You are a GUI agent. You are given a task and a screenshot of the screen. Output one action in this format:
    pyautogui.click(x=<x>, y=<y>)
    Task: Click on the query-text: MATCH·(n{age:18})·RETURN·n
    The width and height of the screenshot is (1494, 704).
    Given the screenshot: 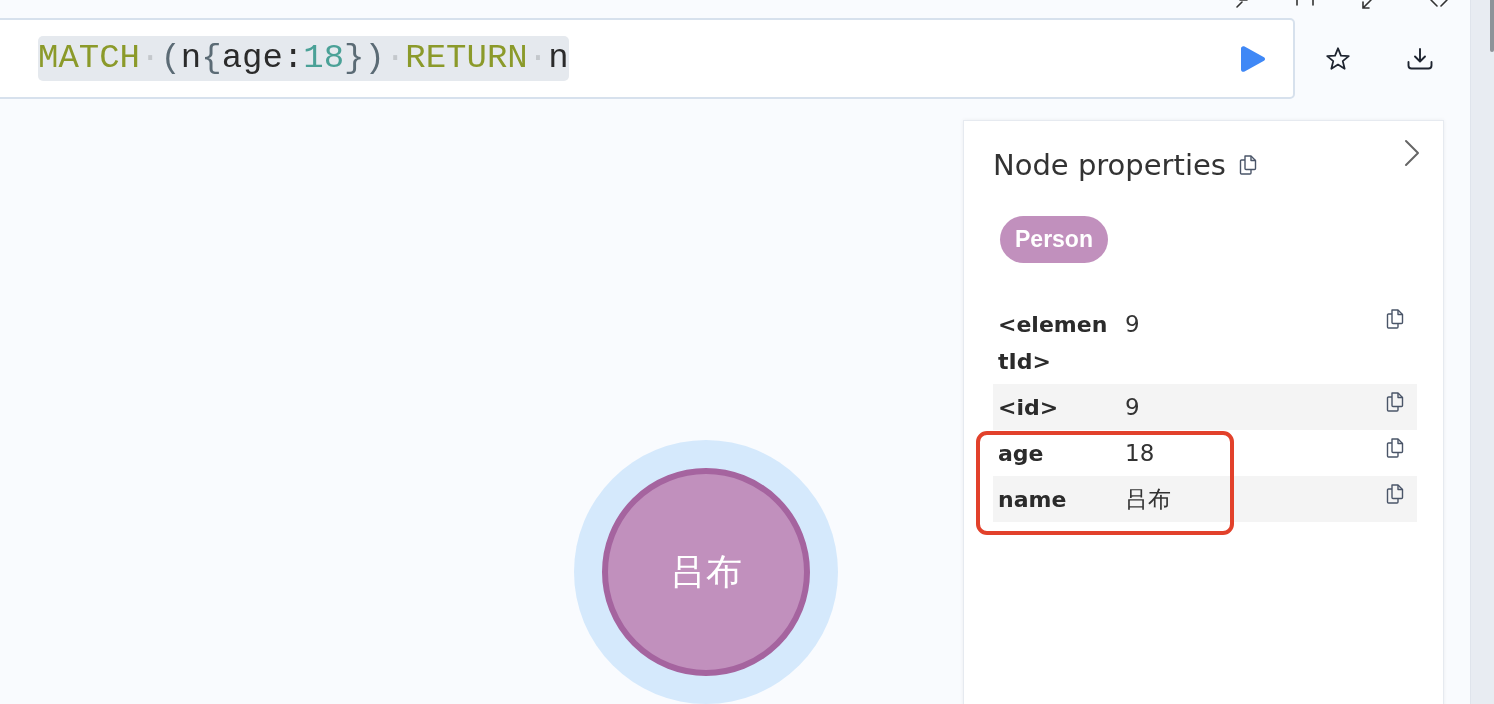 What is the action you would take?
    pyautogui.click(x=303, y=58)
    